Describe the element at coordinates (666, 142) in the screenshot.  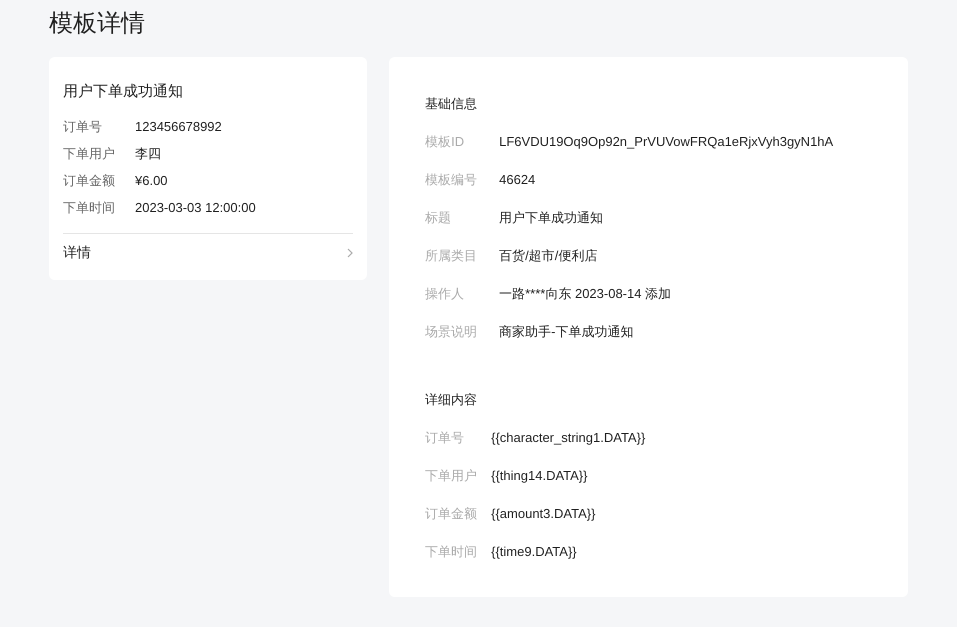
I see `field-value: LF6VDU19Oq9Op92n_PrVUVowFRQa1eRjxVyh3gyN1hA` at that location.